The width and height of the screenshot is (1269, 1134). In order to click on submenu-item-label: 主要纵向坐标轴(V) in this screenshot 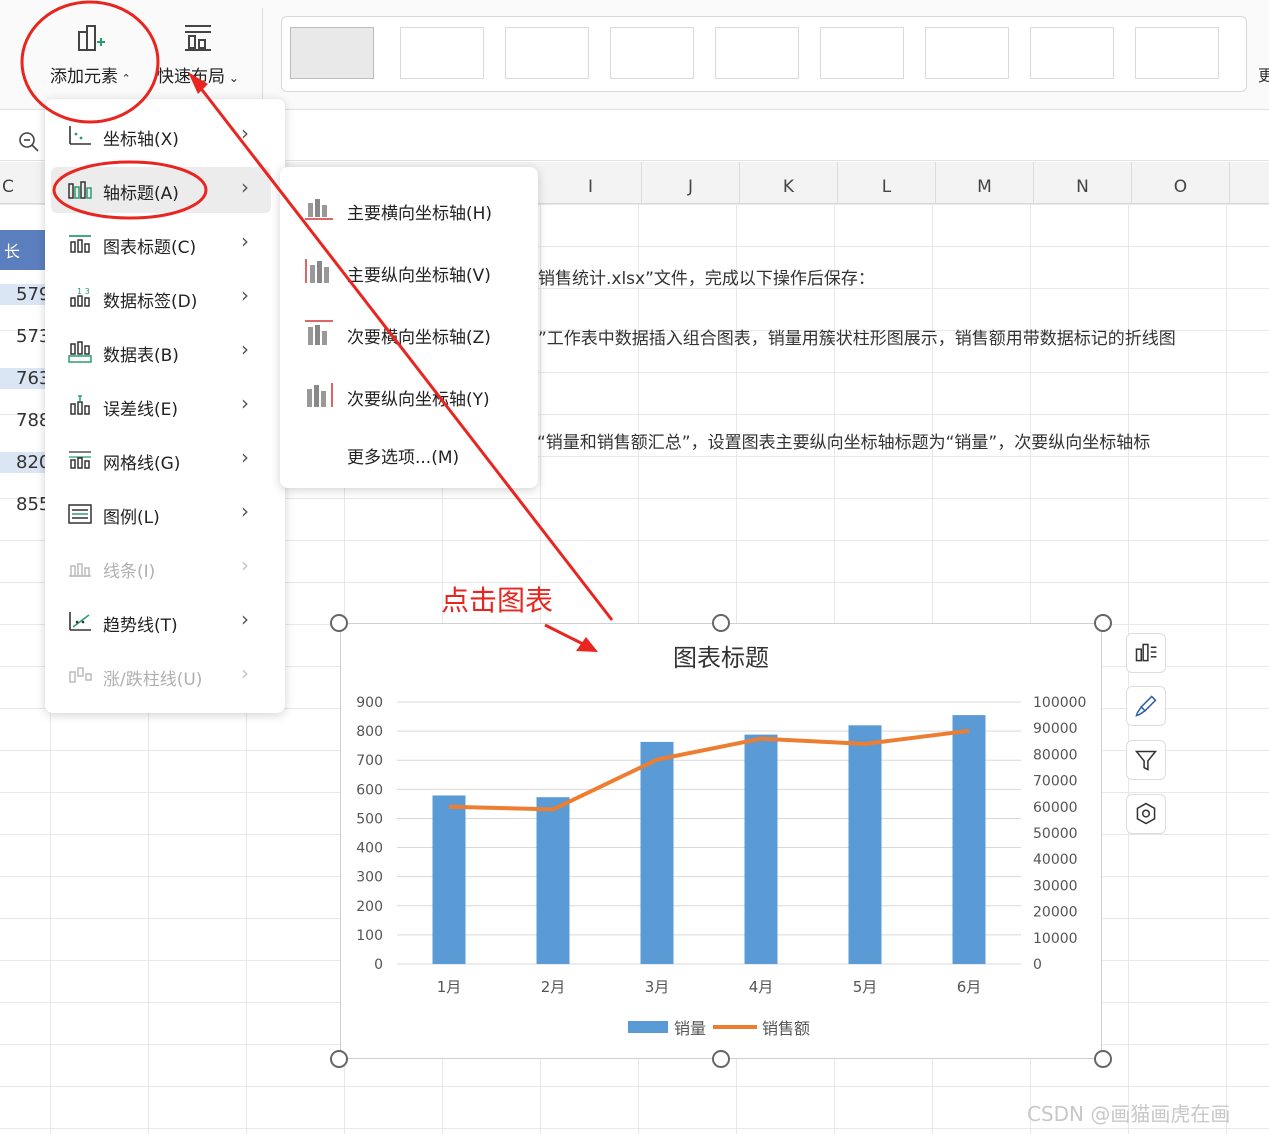, I will do `click(419, 276)`.